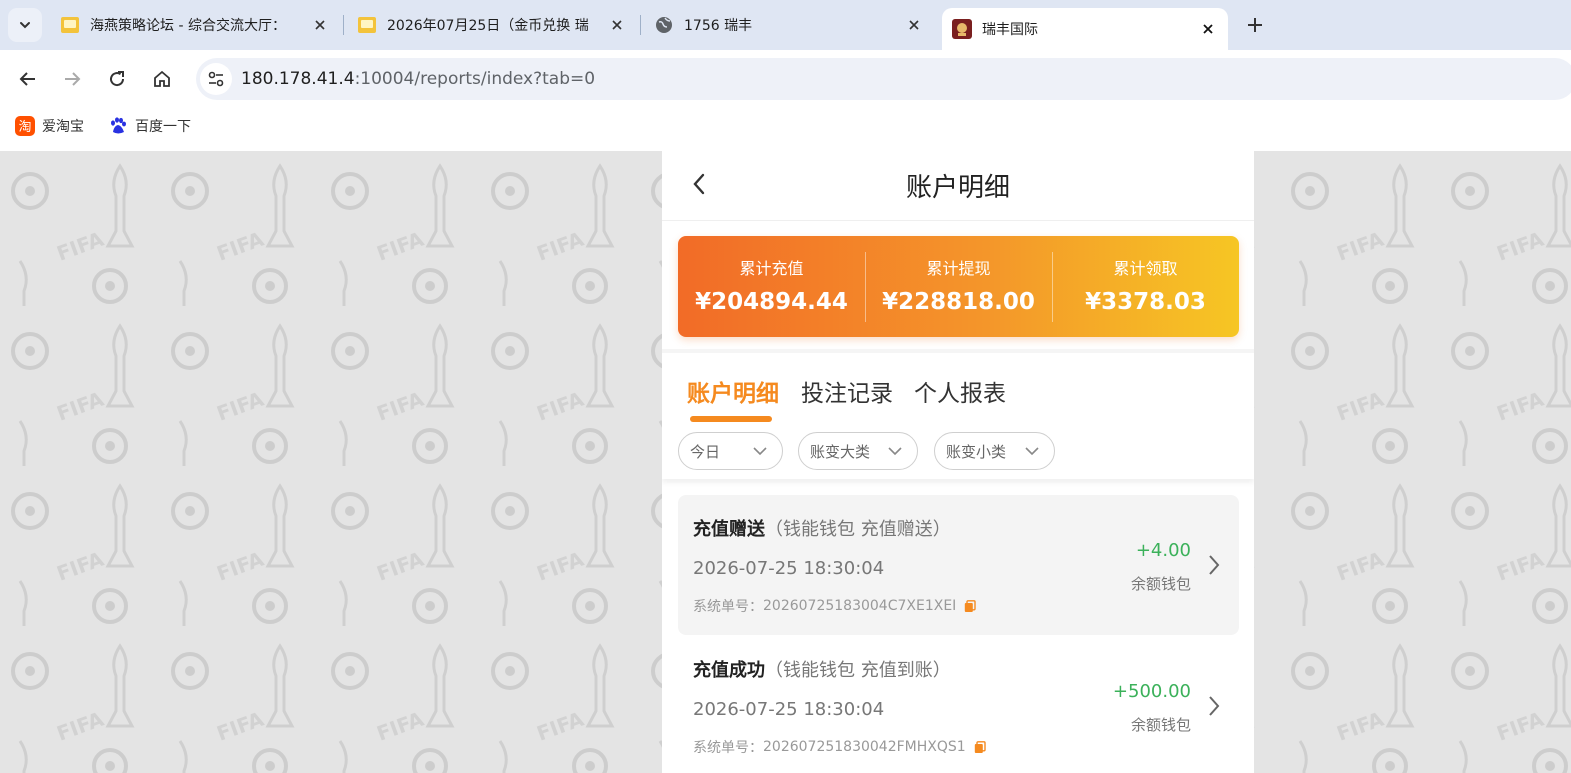 The height and width of the screenshot is (773, 1571). Describe the element at coordinates (1163, 550) in the screenshot. I see `record-amount: +4.00` at that location.